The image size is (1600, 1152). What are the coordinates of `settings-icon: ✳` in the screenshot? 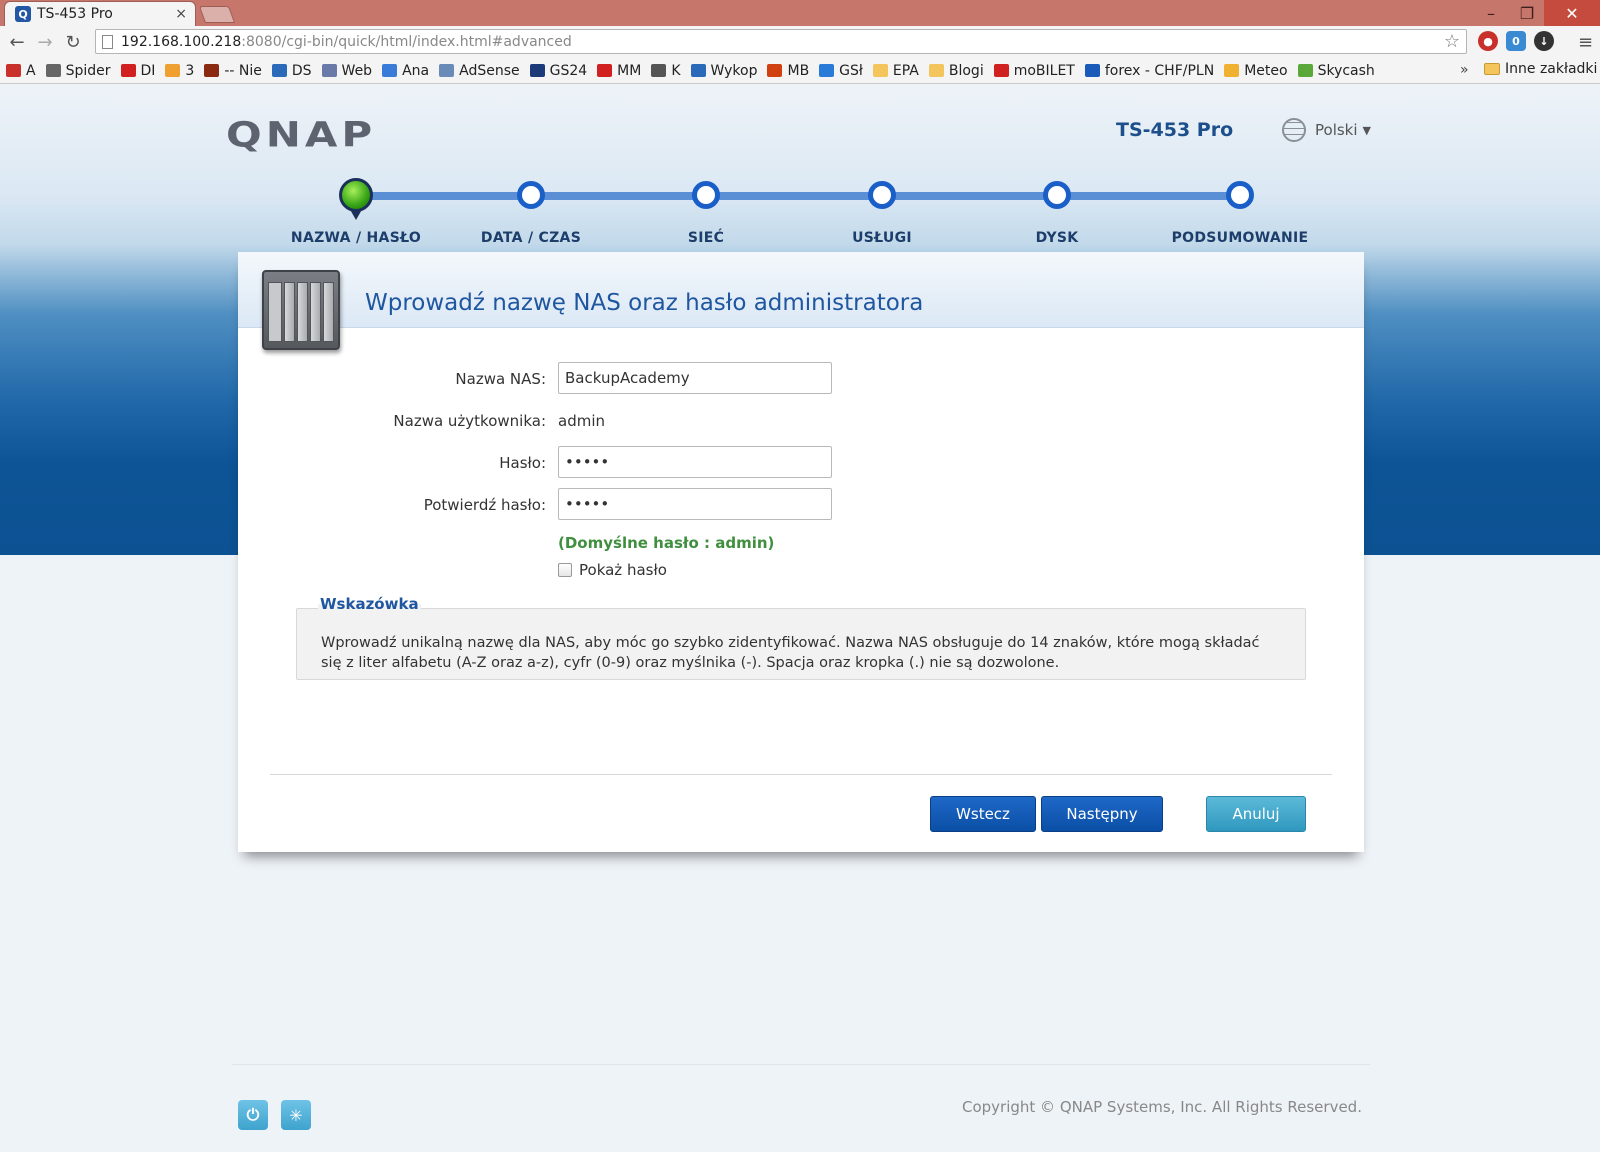 It's located at (296, 1115).